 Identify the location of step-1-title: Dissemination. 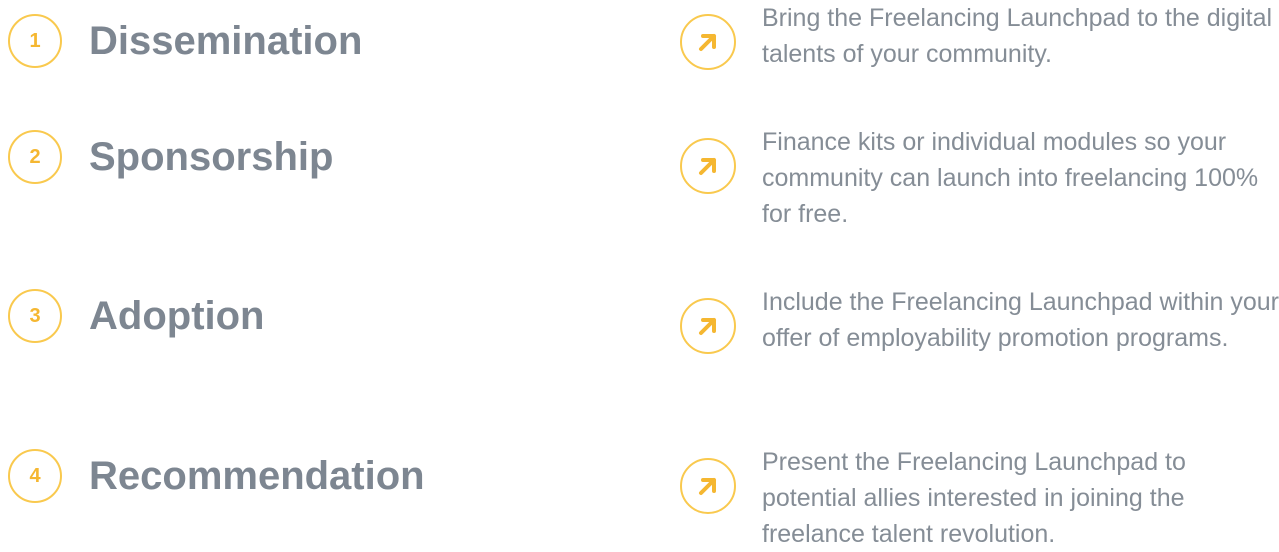
(226, 40).